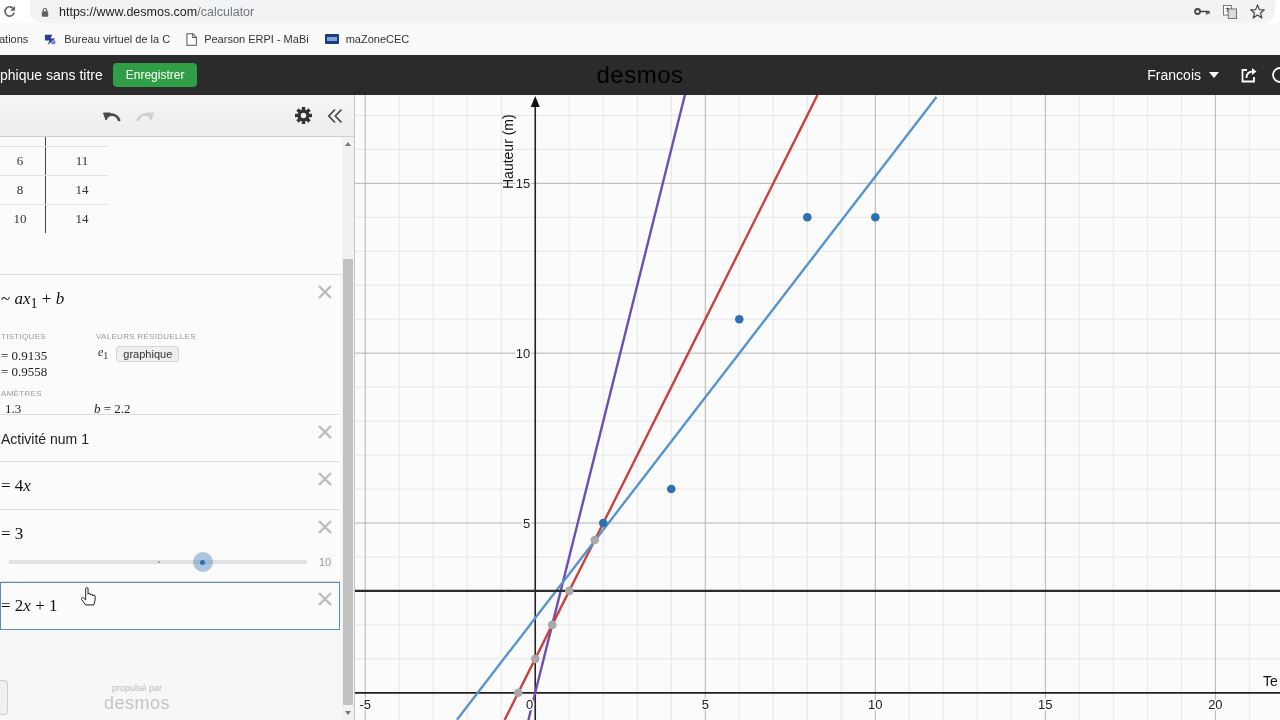 This screenshot has width=1280, height=720. Describe the element at coordinates (335, 115) in the screenshot. I see `collapse-icon` at that location.